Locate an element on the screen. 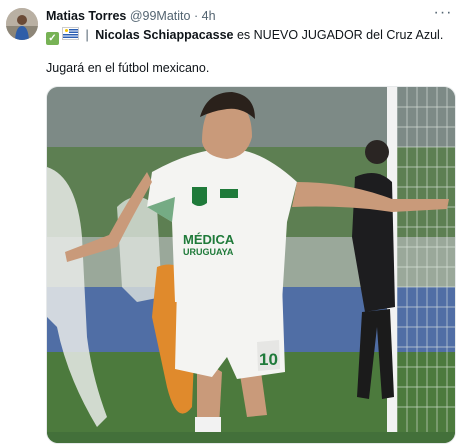 The image size is (462, 448). check-mark-icon: ✓ is located at coordinates (52, 38).